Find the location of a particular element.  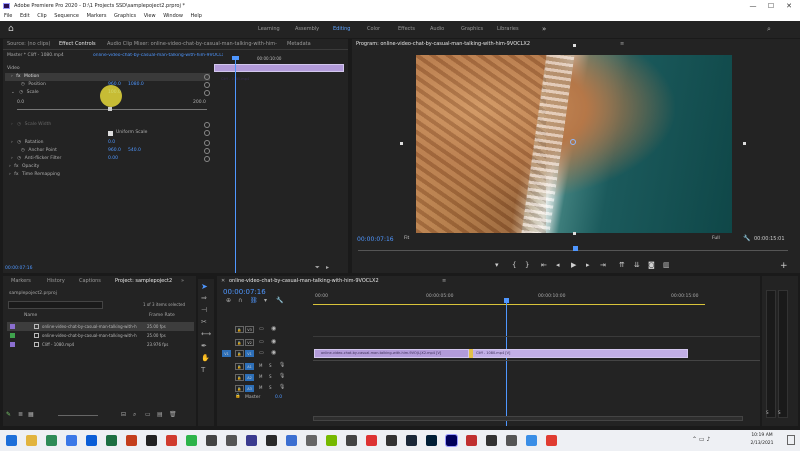

mark-out-button: } is located at coordinates (527, 265).